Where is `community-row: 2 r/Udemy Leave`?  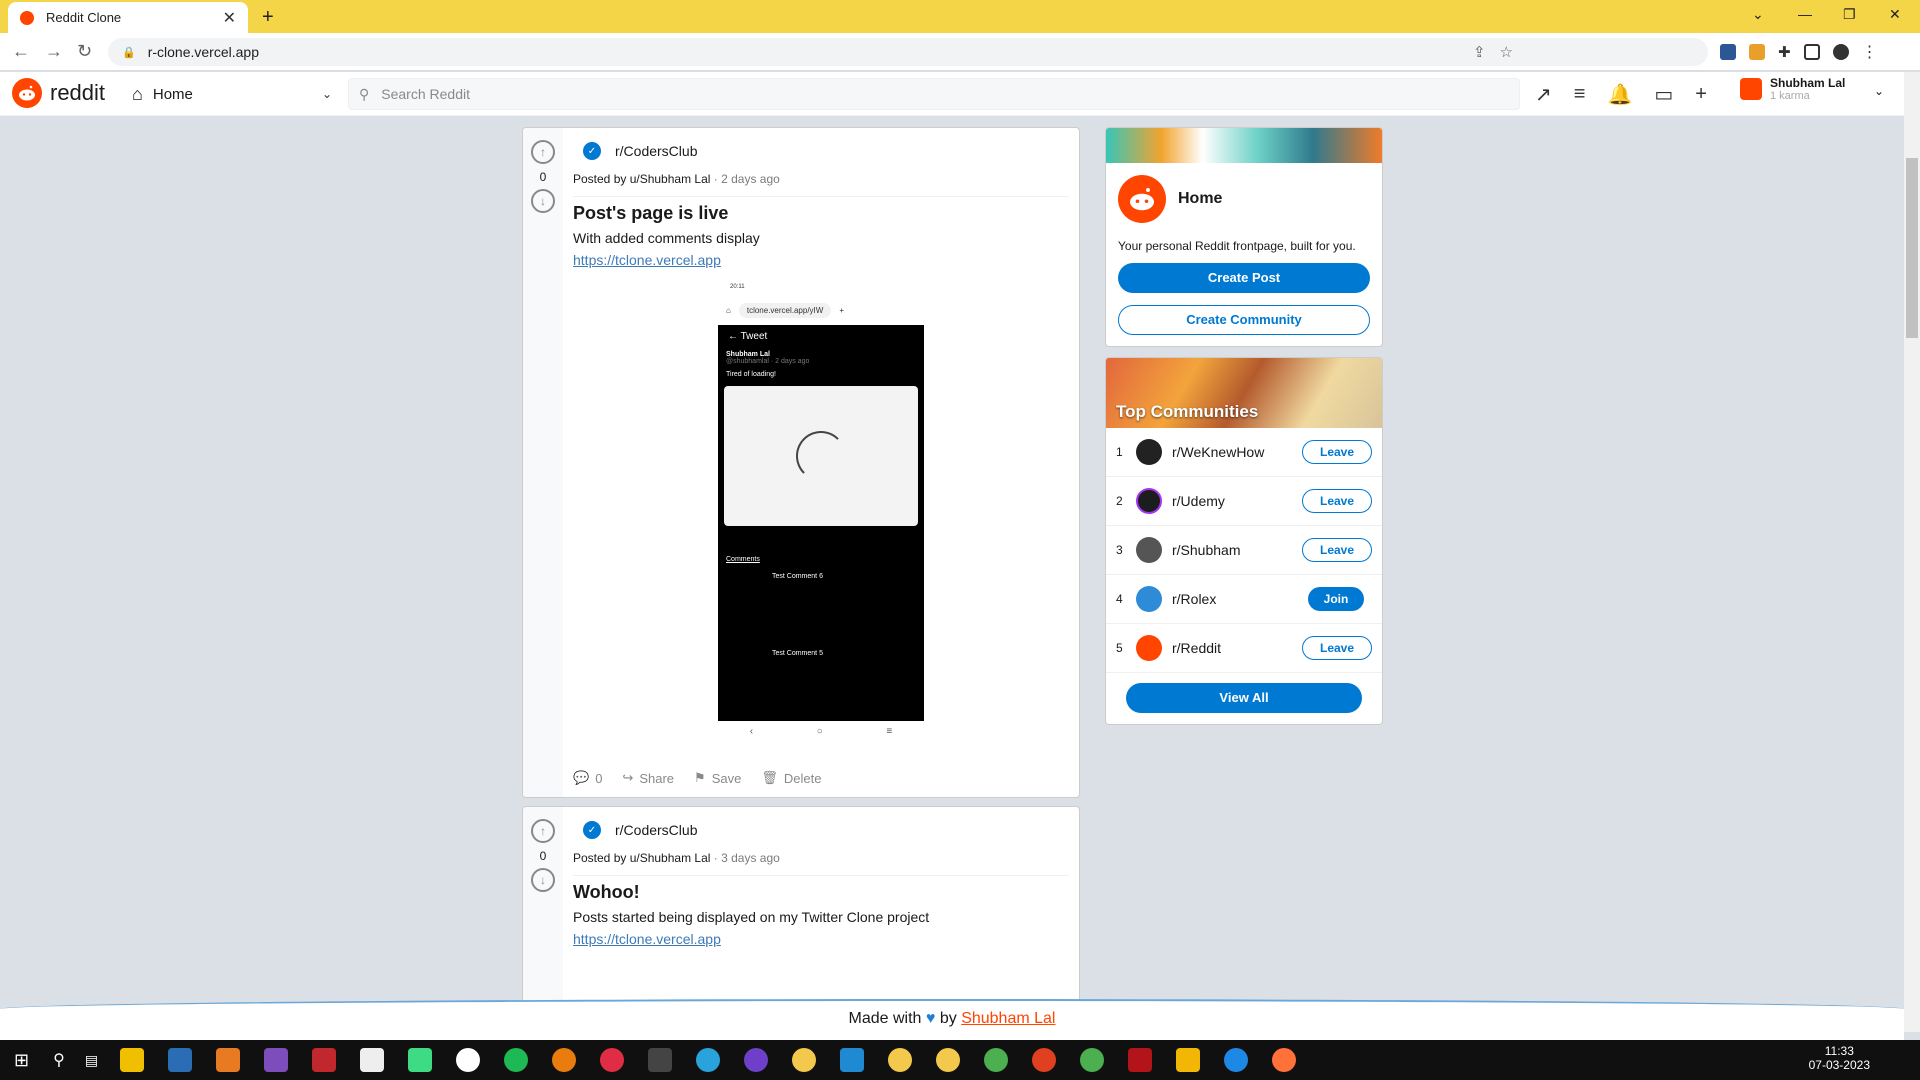
community-row: 2 r/Udemy Leave is located at coordinates (1244, 501).